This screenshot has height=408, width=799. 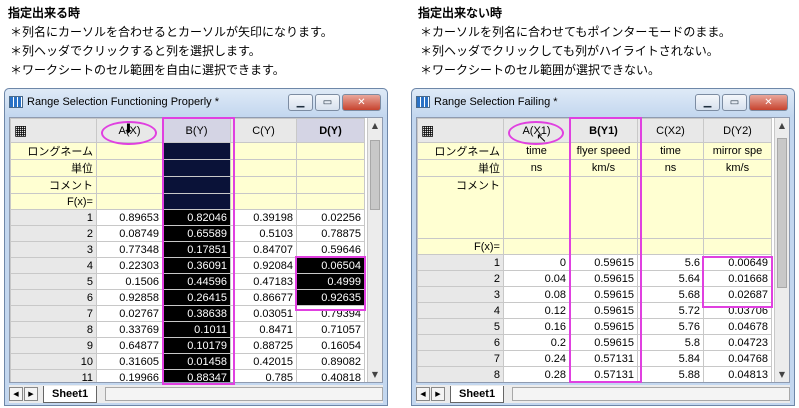 I want to click on cell: 0.5103, so click(x=263, y=233).